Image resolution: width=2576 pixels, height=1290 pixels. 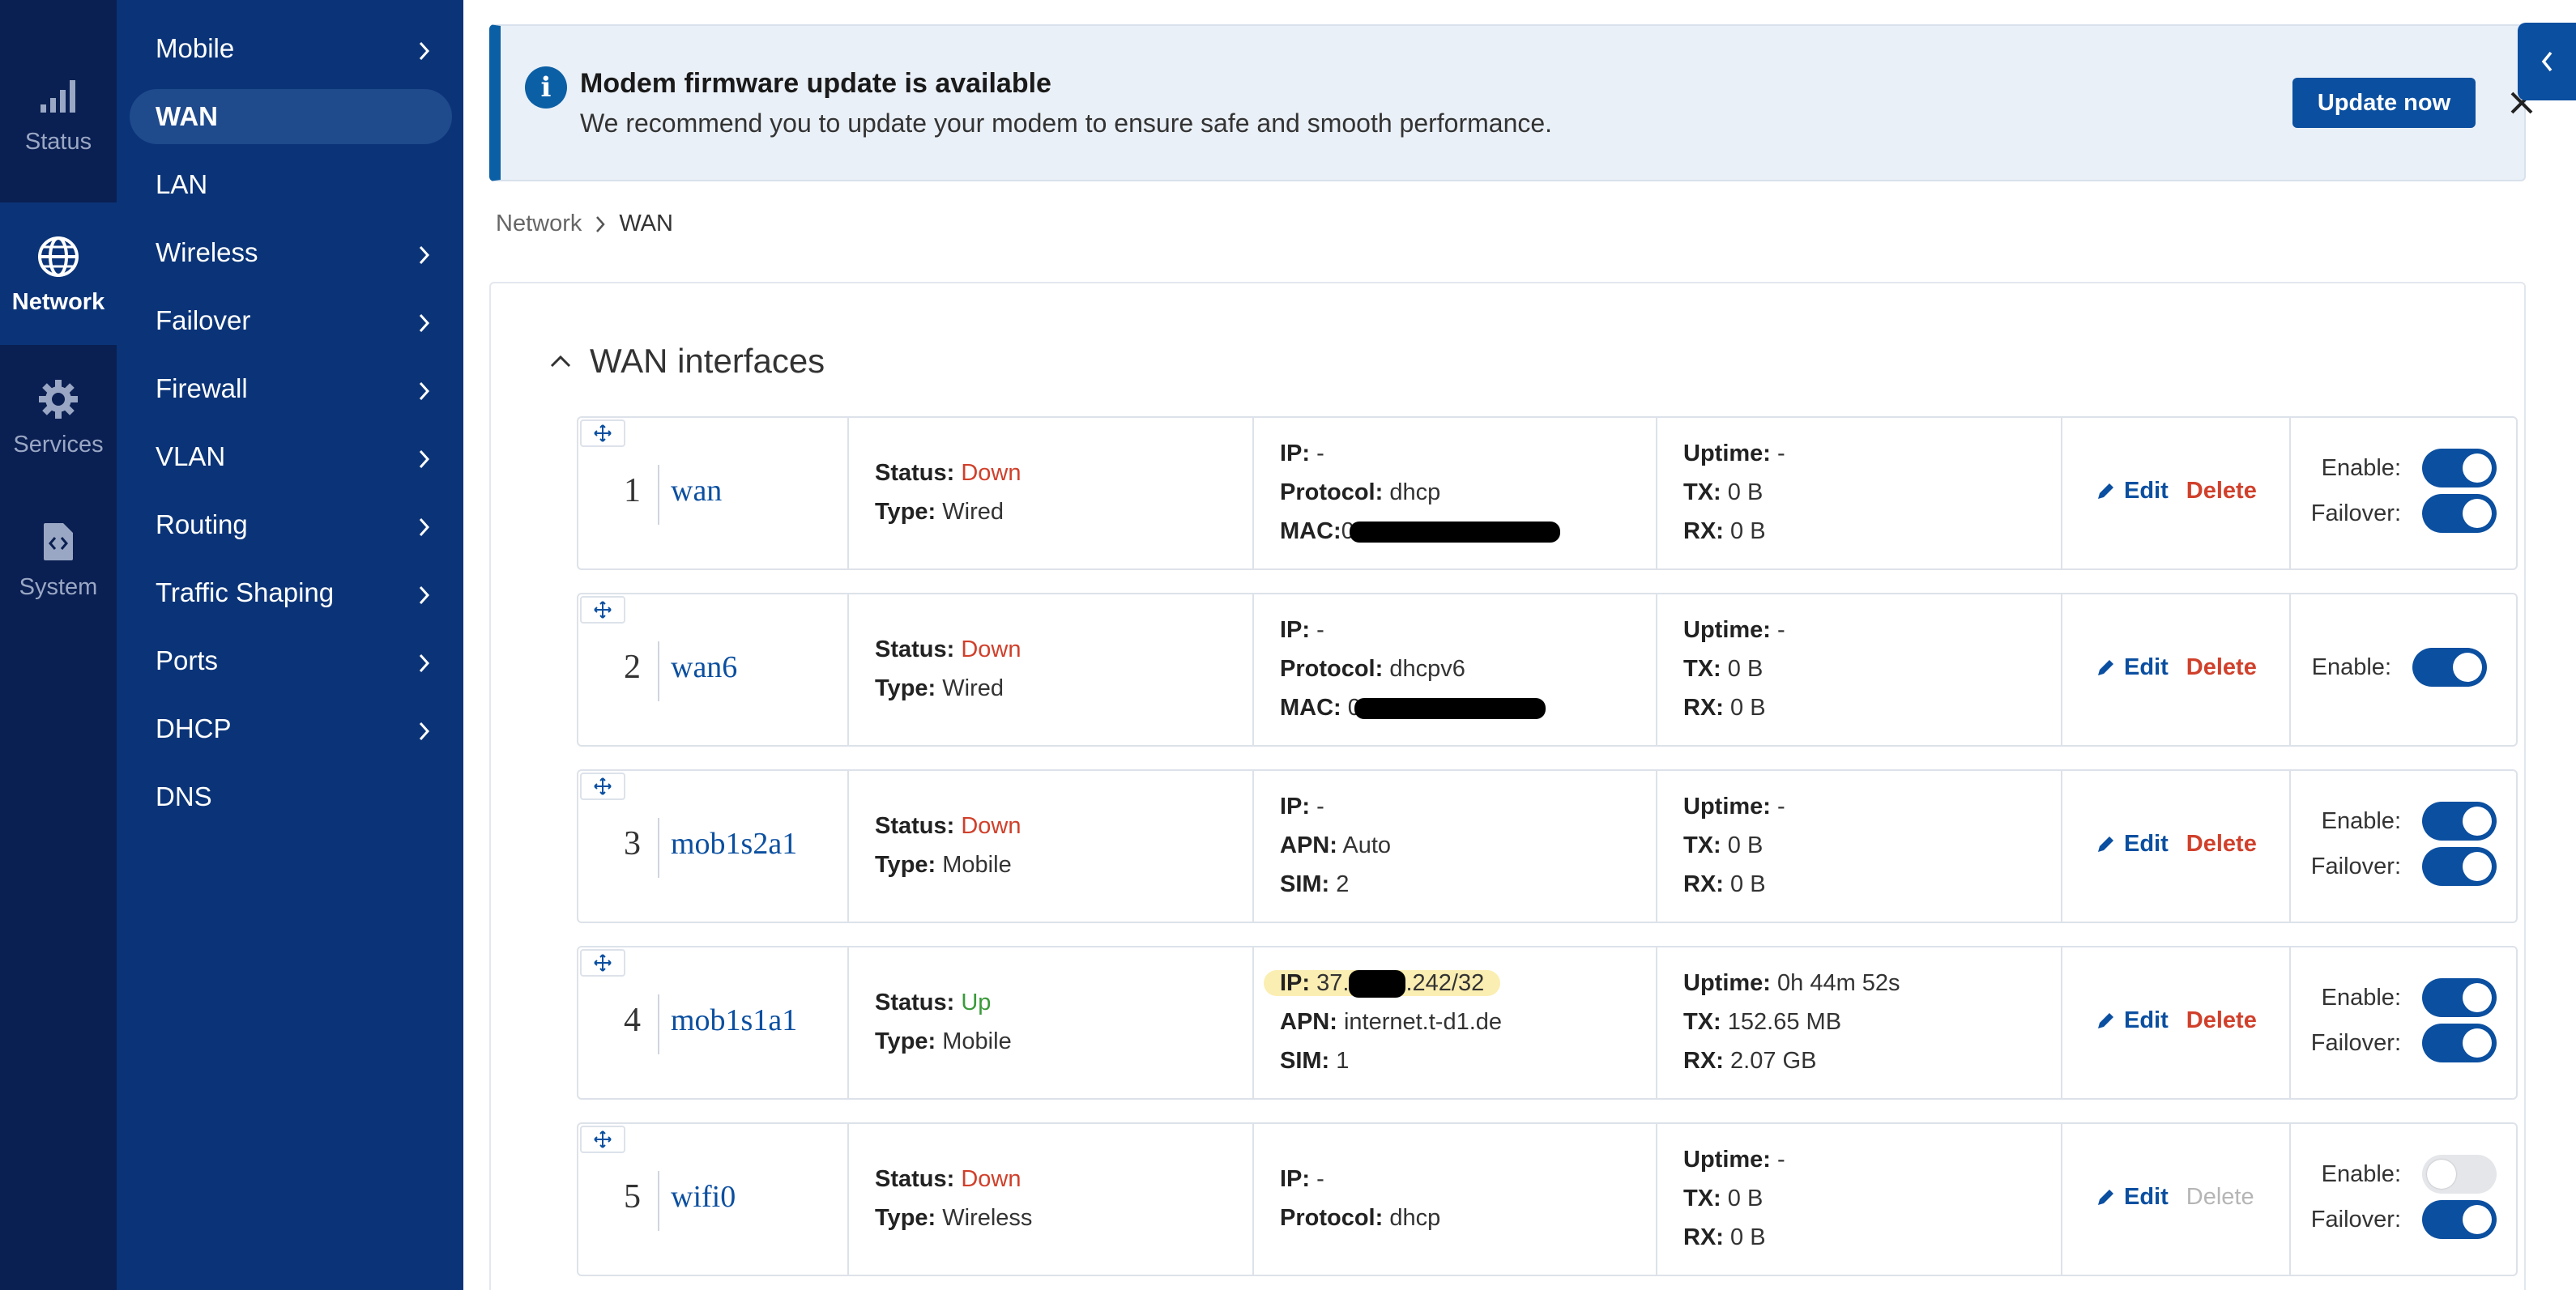 What do you see at coordinates (632, 1196) in the screenshot?
I see `interface-index: 5` at bounding box center [632, 1196].